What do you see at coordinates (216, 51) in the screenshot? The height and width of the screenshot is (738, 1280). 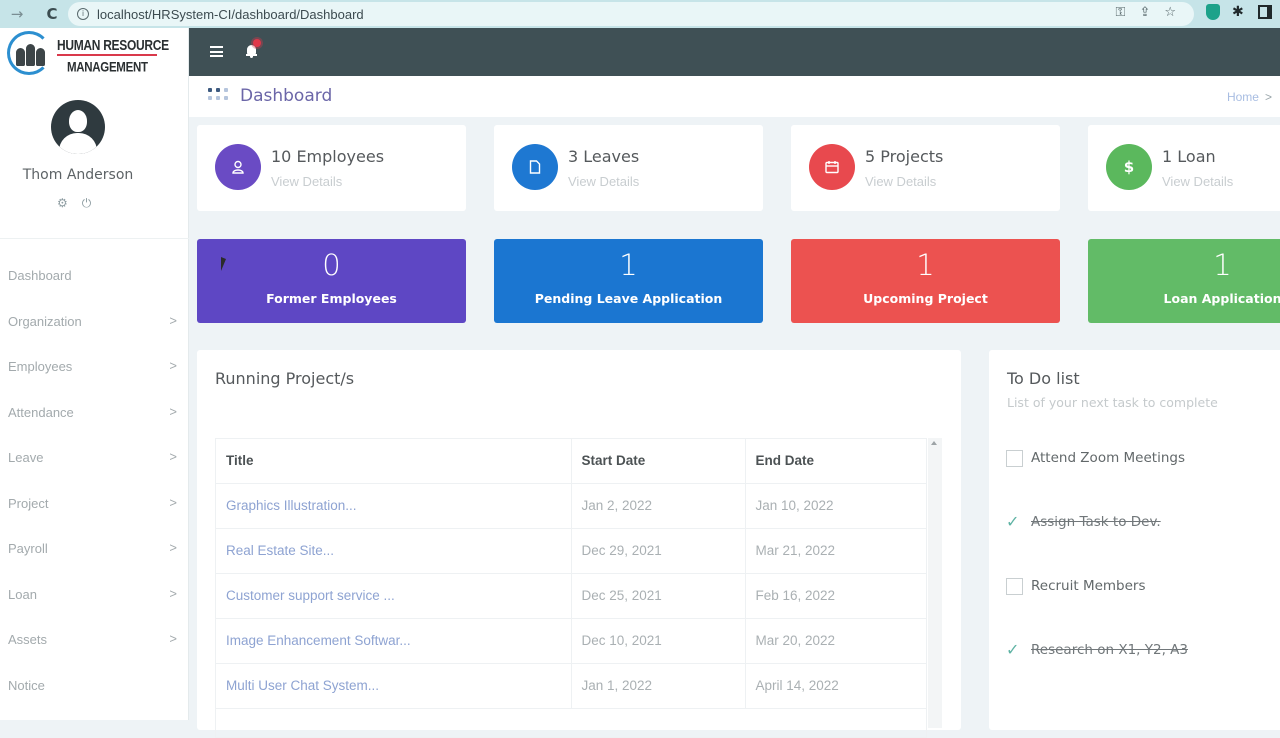 I see `hamburger-menu-icon` at bounding box center [216, 51].